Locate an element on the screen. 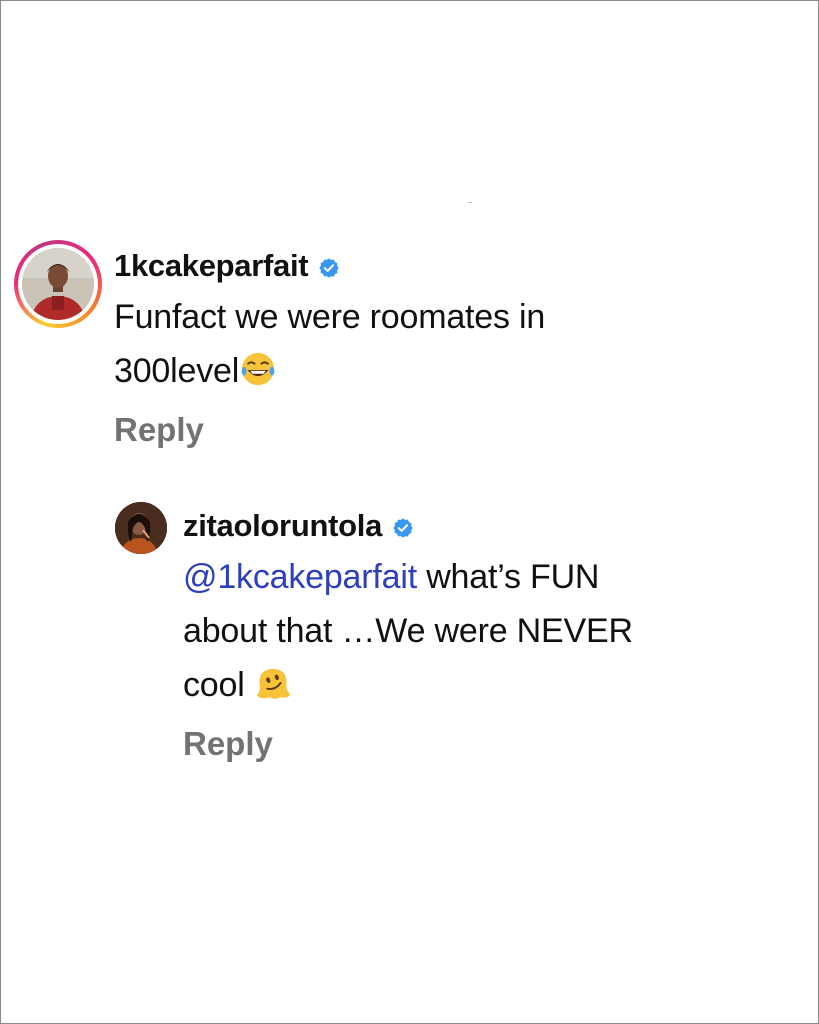  comment-text-line: 300level is located at coordinates (177, 371).